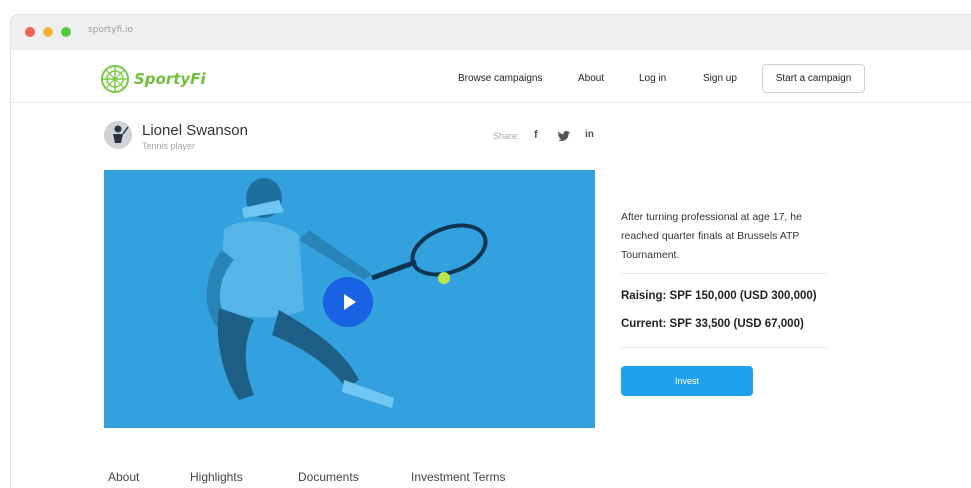 The height and width of the screenshot is (488, 971). What do you see at coordinates (195, 130) in the screenshot?
I see `player-name: Lionel Swanson` at bounding box center [195, 130].